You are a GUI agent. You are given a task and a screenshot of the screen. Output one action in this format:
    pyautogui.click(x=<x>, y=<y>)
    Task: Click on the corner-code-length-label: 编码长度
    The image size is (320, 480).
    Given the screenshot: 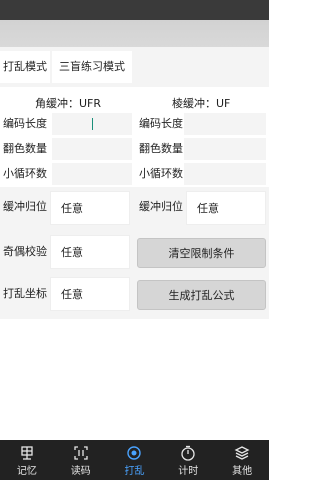 What is the action you would take?
    pyautogui.click(x=25, y=123)
    